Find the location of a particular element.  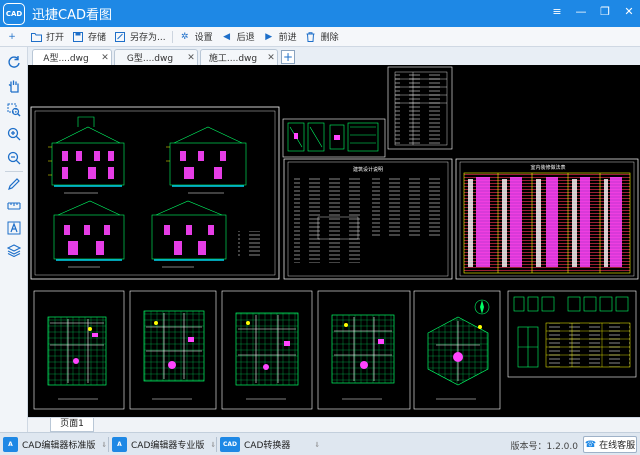

product-label: CAD转换器 is located at coordinates (267, 446).